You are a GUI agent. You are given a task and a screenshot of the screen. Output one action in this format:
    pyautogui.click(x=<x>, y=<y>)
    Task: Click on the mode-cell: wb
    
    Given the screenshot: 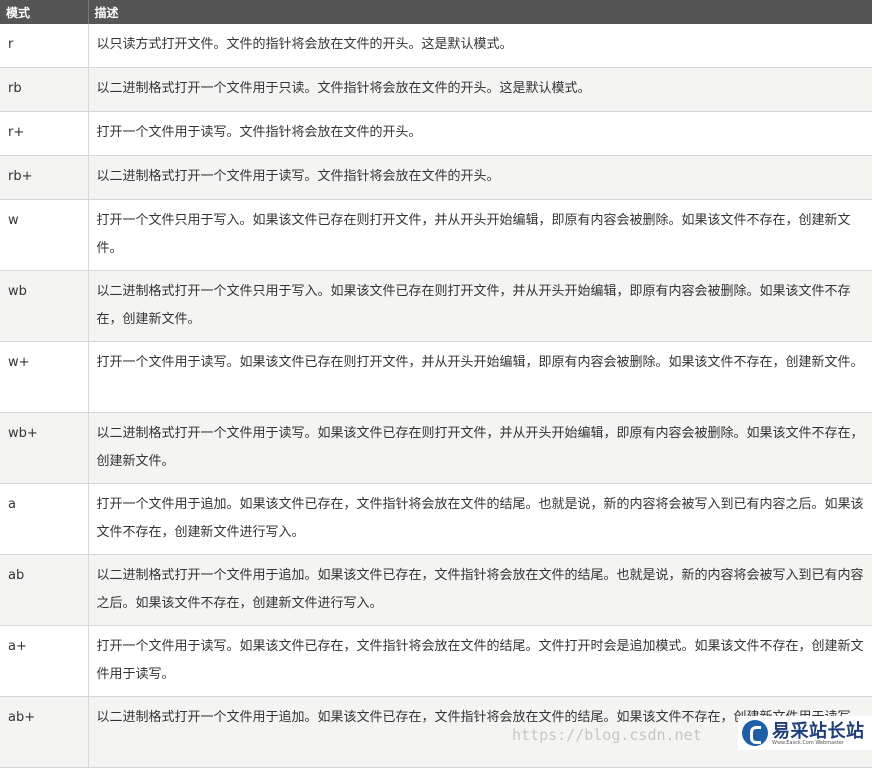 What is the action you would take?
    pyautogui.click(x=44, y=306)
    